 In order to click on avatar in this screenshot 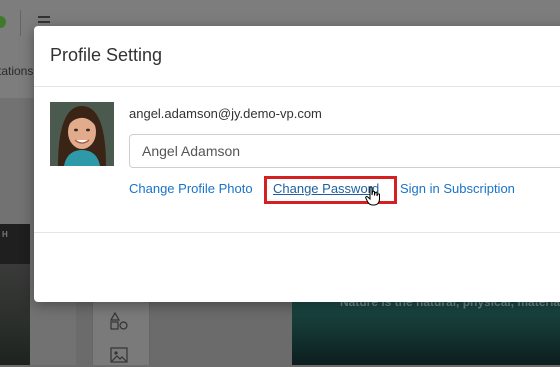, I will do `click(82, 134)`.